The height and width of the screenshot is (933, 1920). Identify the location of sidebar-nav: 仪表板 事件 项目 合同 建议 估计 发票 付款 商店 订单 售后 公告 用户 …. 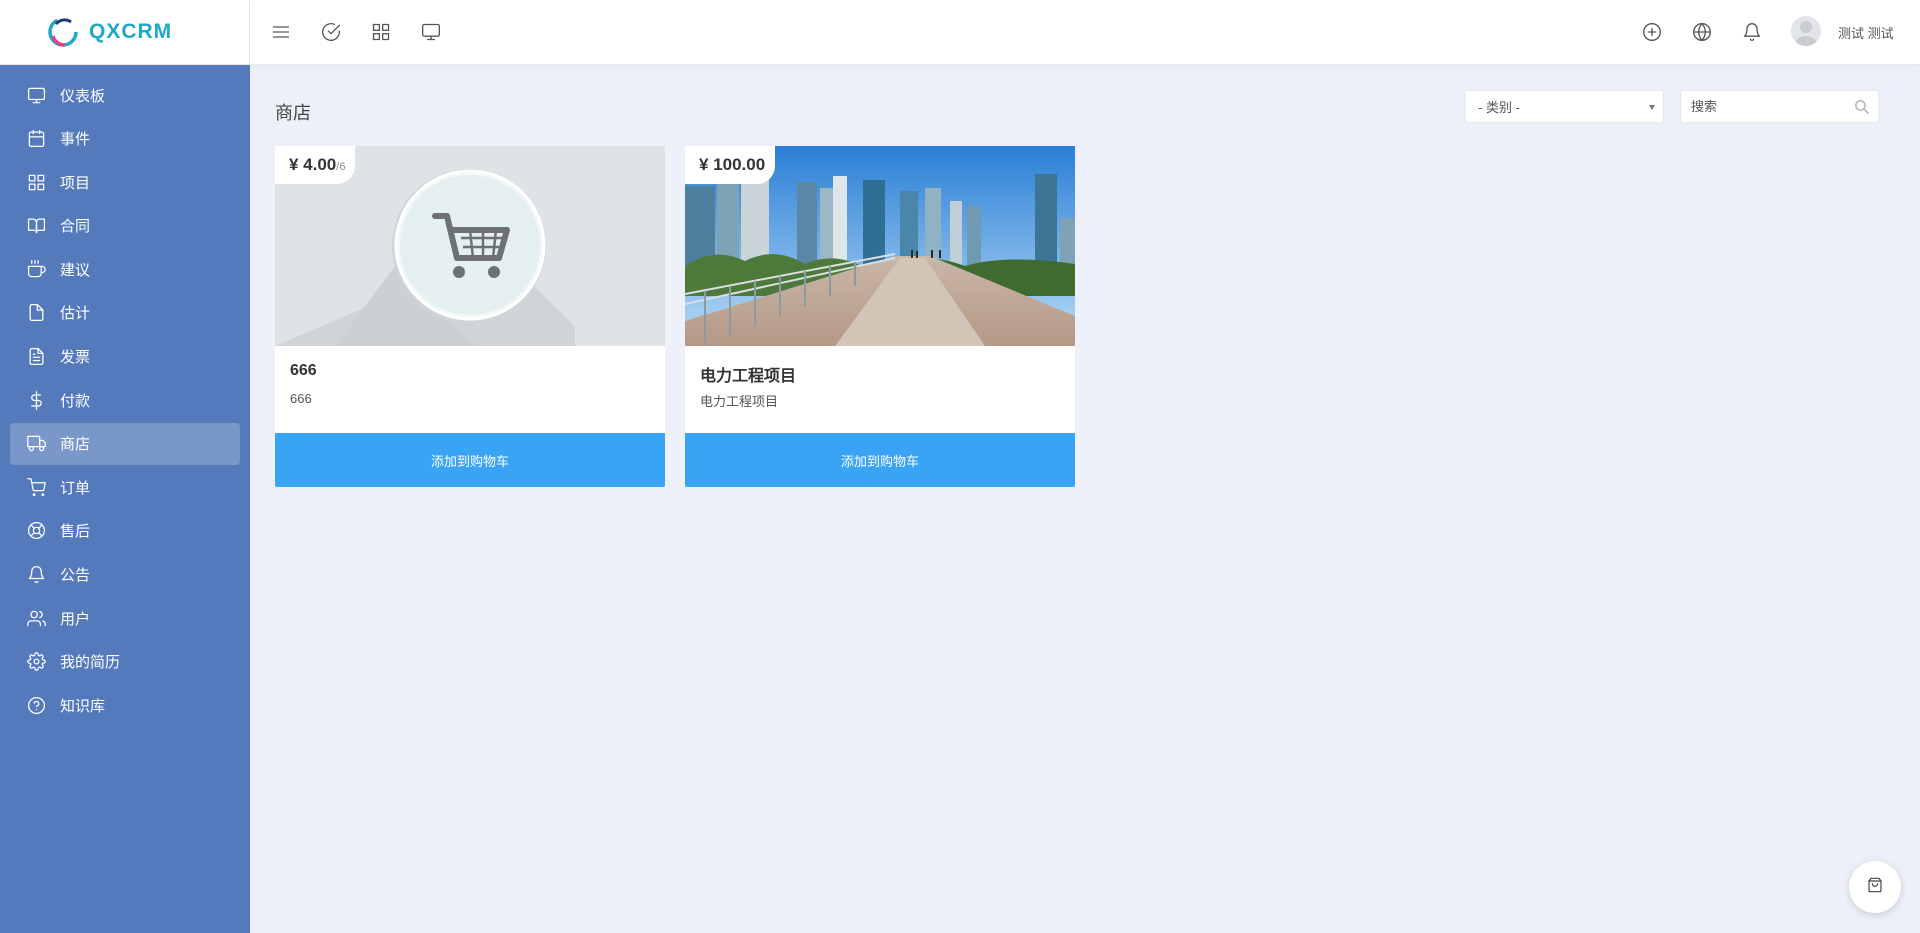
(125, 395).